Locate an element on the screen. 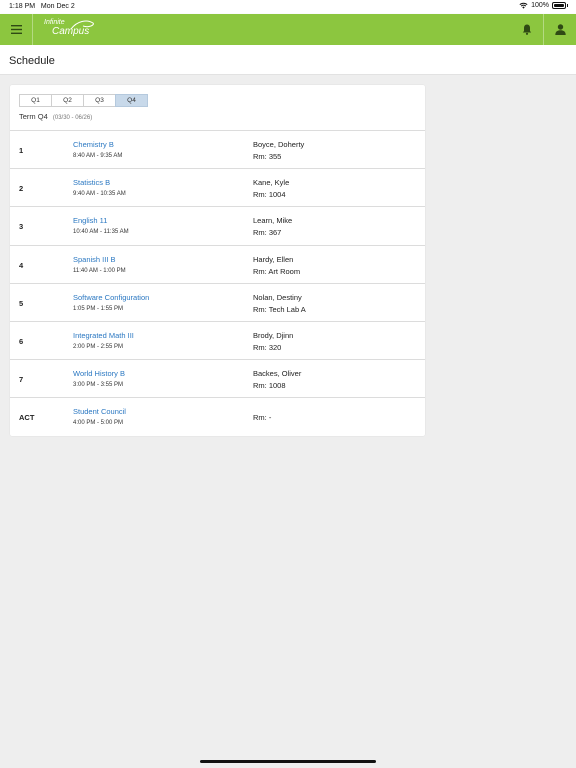 Image resolution: width=576 pixels, height=768 pixels. user-profile-button is located at coordinates (560, 29).